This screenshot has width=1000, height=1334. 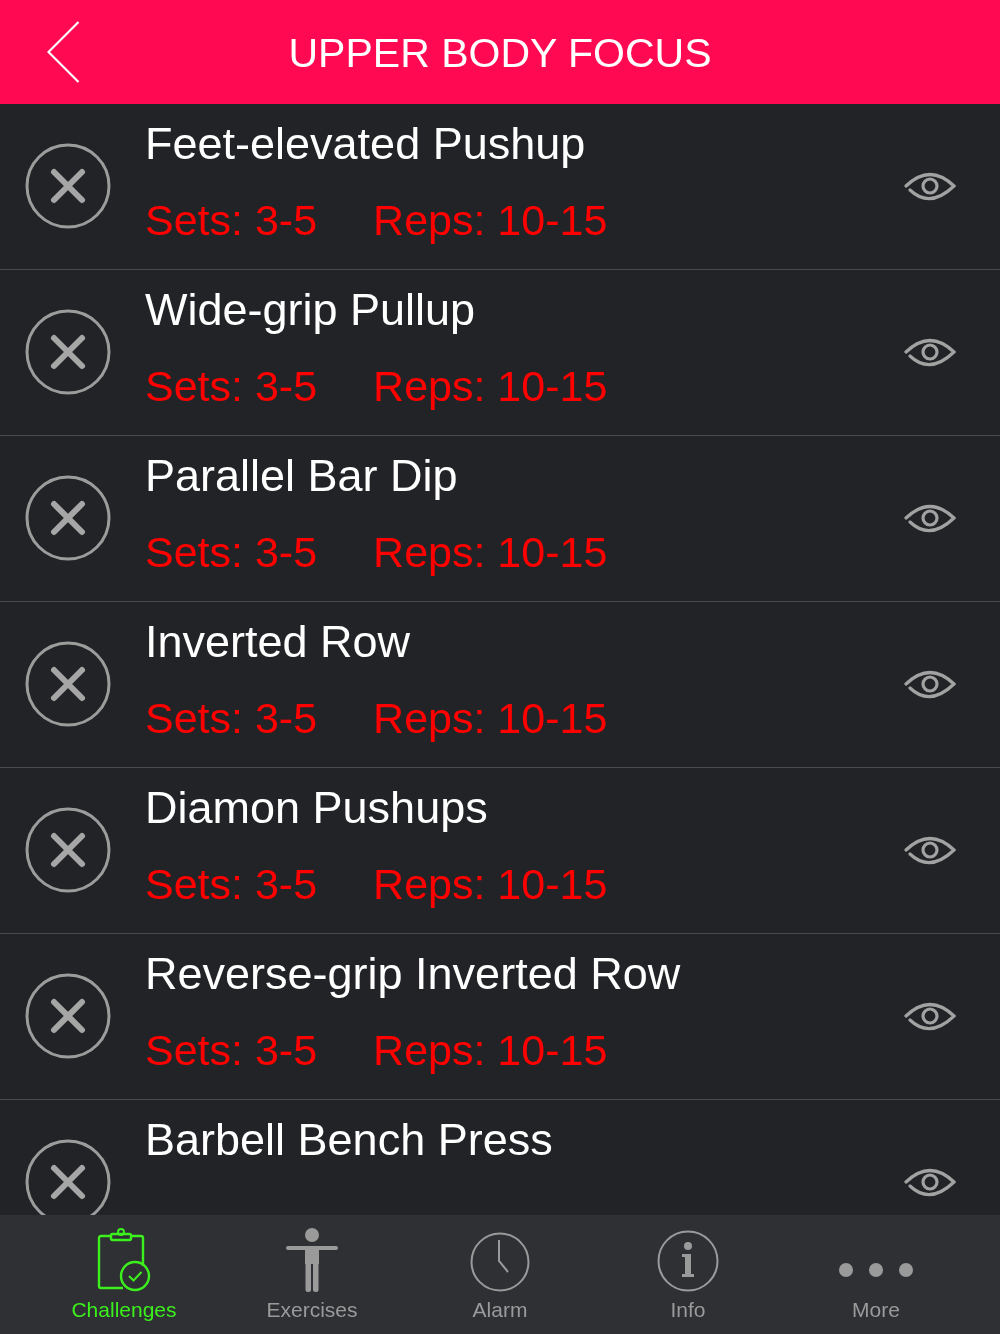 What do you see at coordinates (311, 310) in the screenshot?
I see `exercise-name: Wide-grip Pullup` at bounding box center [311, 310].